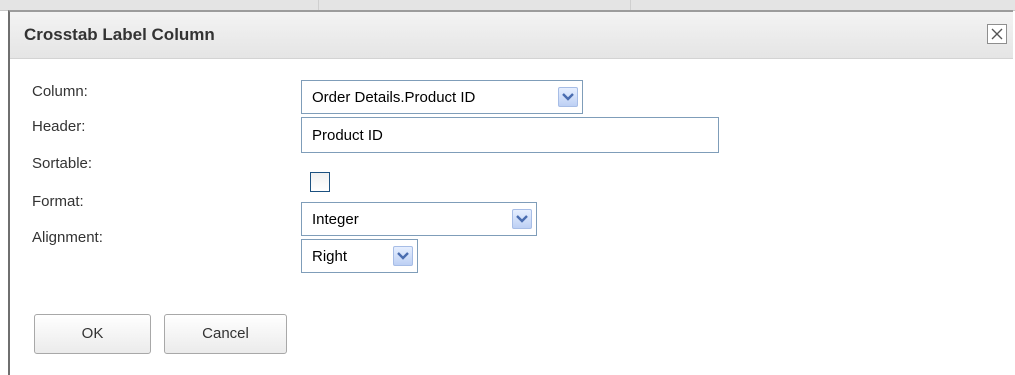 This screenshot has width=1015, height=375. Describe the element at coordinates (510, 135) in the screenshot. I see `header-input` at that location.